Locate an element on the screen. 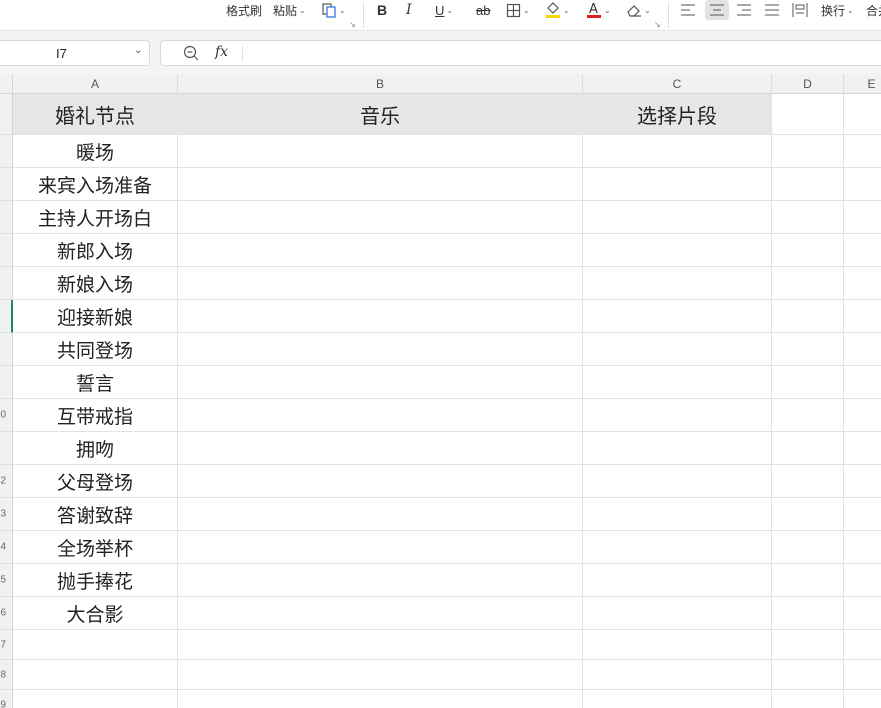 This screenshot has height=708, width=881. row-header: 9 is located at coordinates (6, 699).